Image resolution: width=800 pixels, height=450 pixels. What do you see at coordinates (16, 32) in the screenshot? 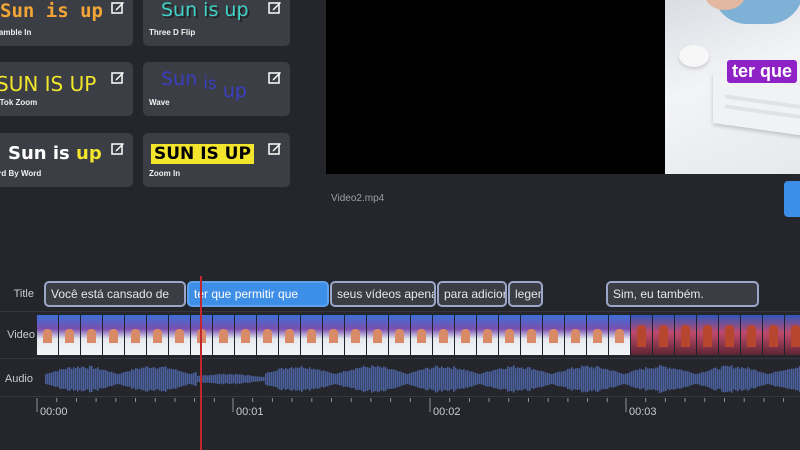
I see `style-name: Scramble In` at bounding box center [16, 32].